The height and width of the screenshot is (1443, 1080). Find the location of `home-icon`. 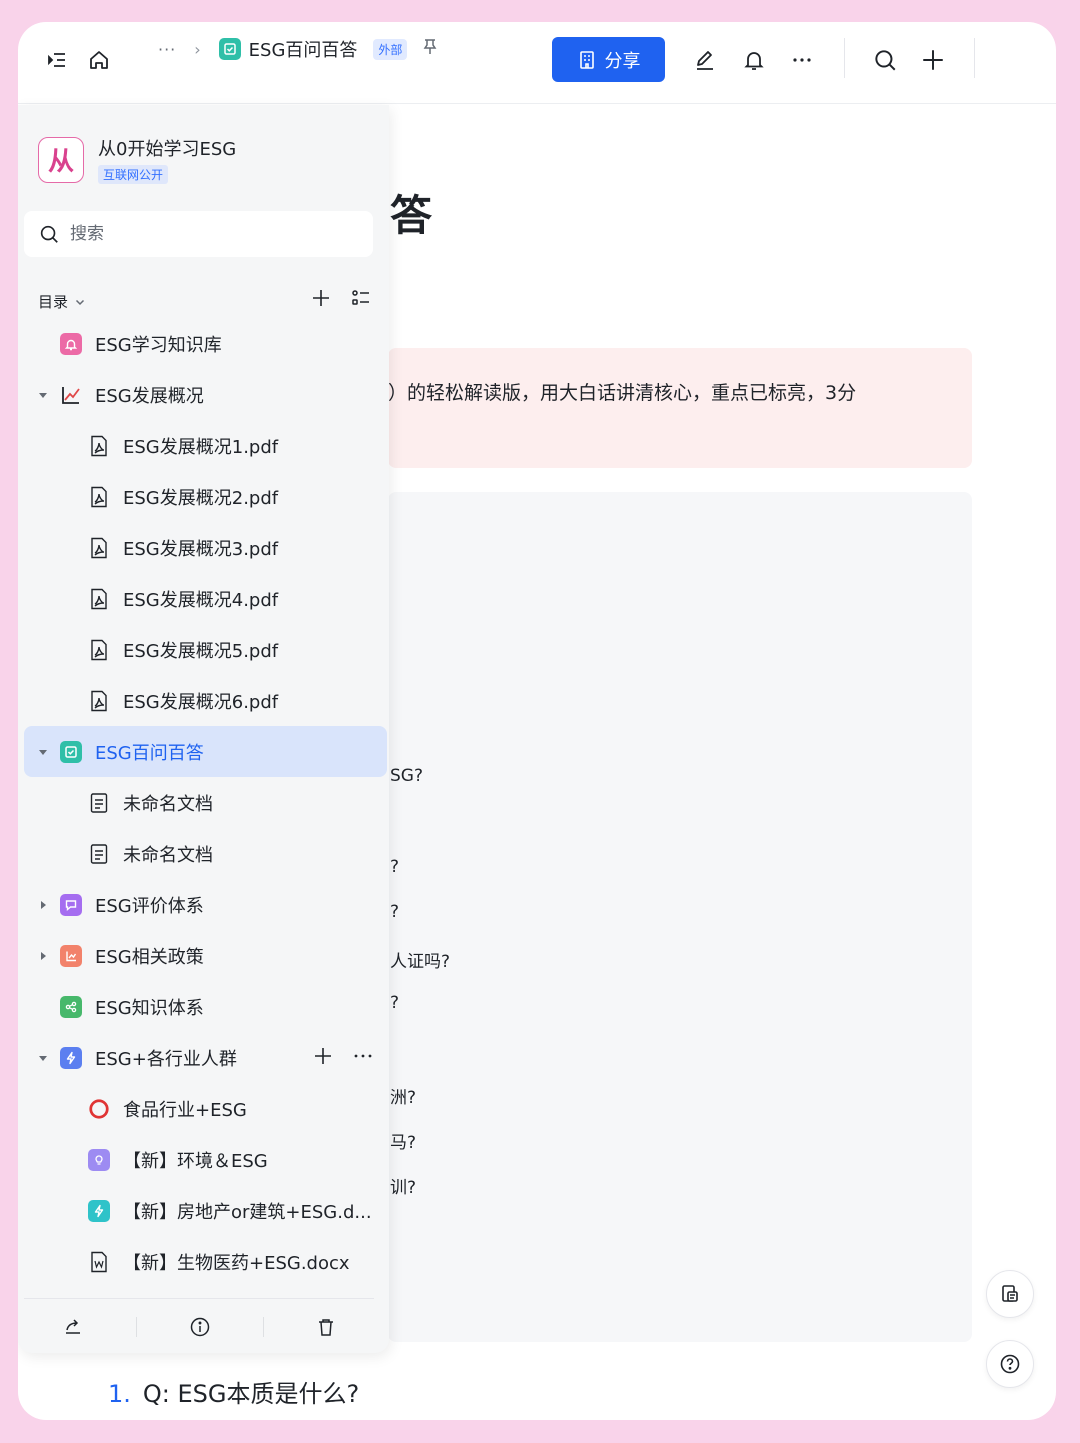

home-icon is located at coordinates (99, 60).